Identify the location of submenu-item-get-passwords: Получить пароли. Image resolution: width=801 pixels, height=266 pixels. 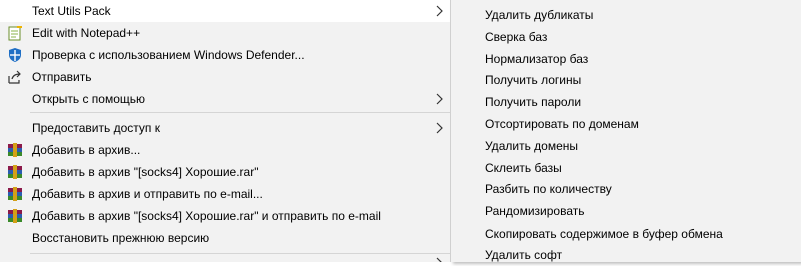
(626, 102).